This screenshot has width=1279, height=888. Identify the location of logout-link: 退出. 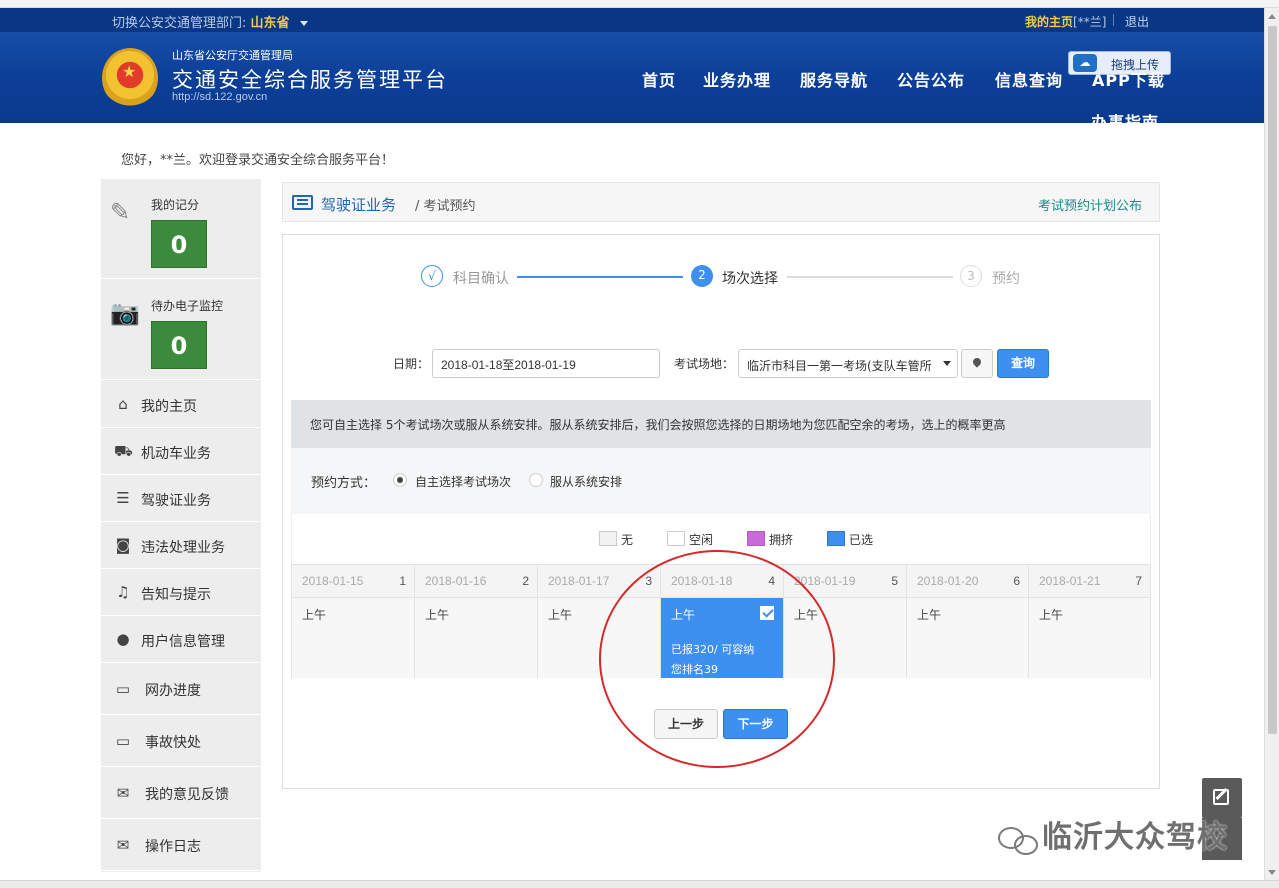
(1137, 21).